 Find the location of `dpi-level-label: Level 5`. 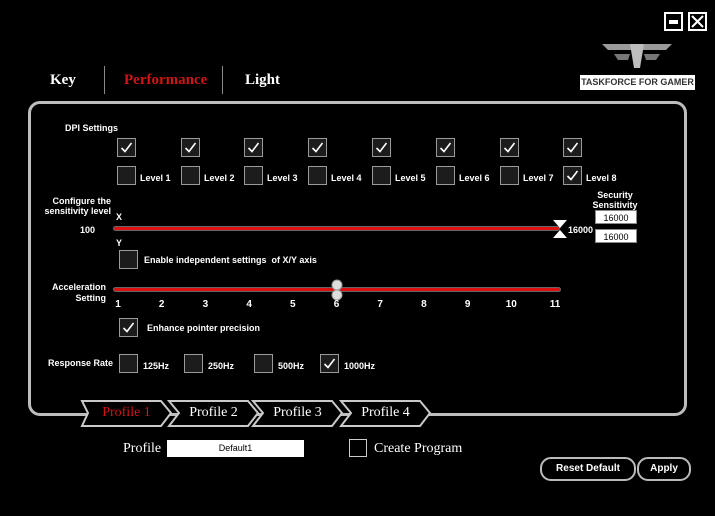

dpi-level-label: Level 5 is located at coordinates (410, 178).